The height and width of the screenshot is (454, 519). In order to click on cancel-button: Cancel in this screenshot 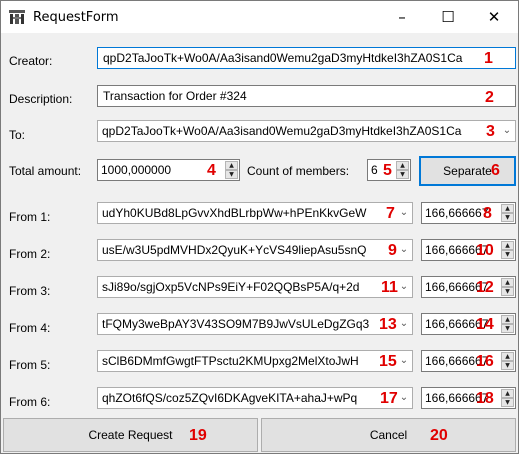, I will do `click(388, 435)`.